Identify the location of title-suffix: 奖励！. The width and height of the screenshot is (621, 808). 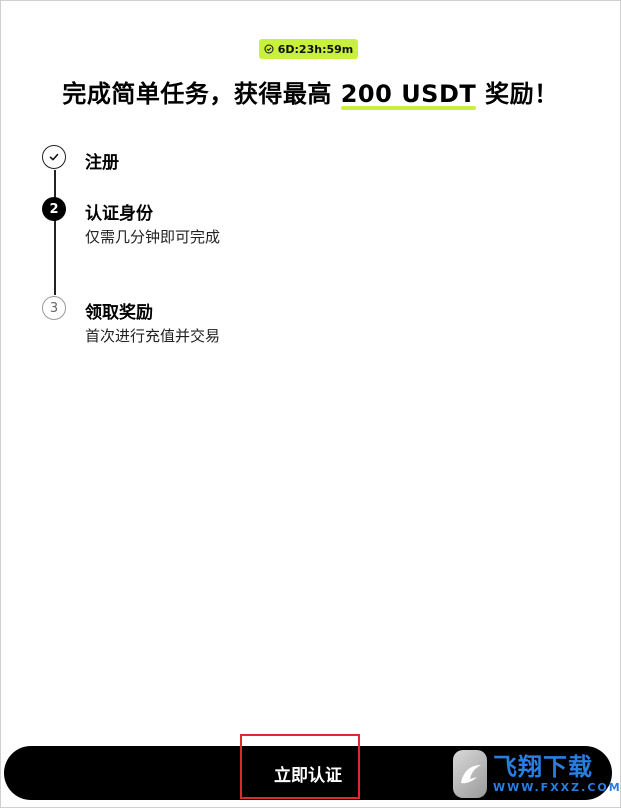
(517, 94).